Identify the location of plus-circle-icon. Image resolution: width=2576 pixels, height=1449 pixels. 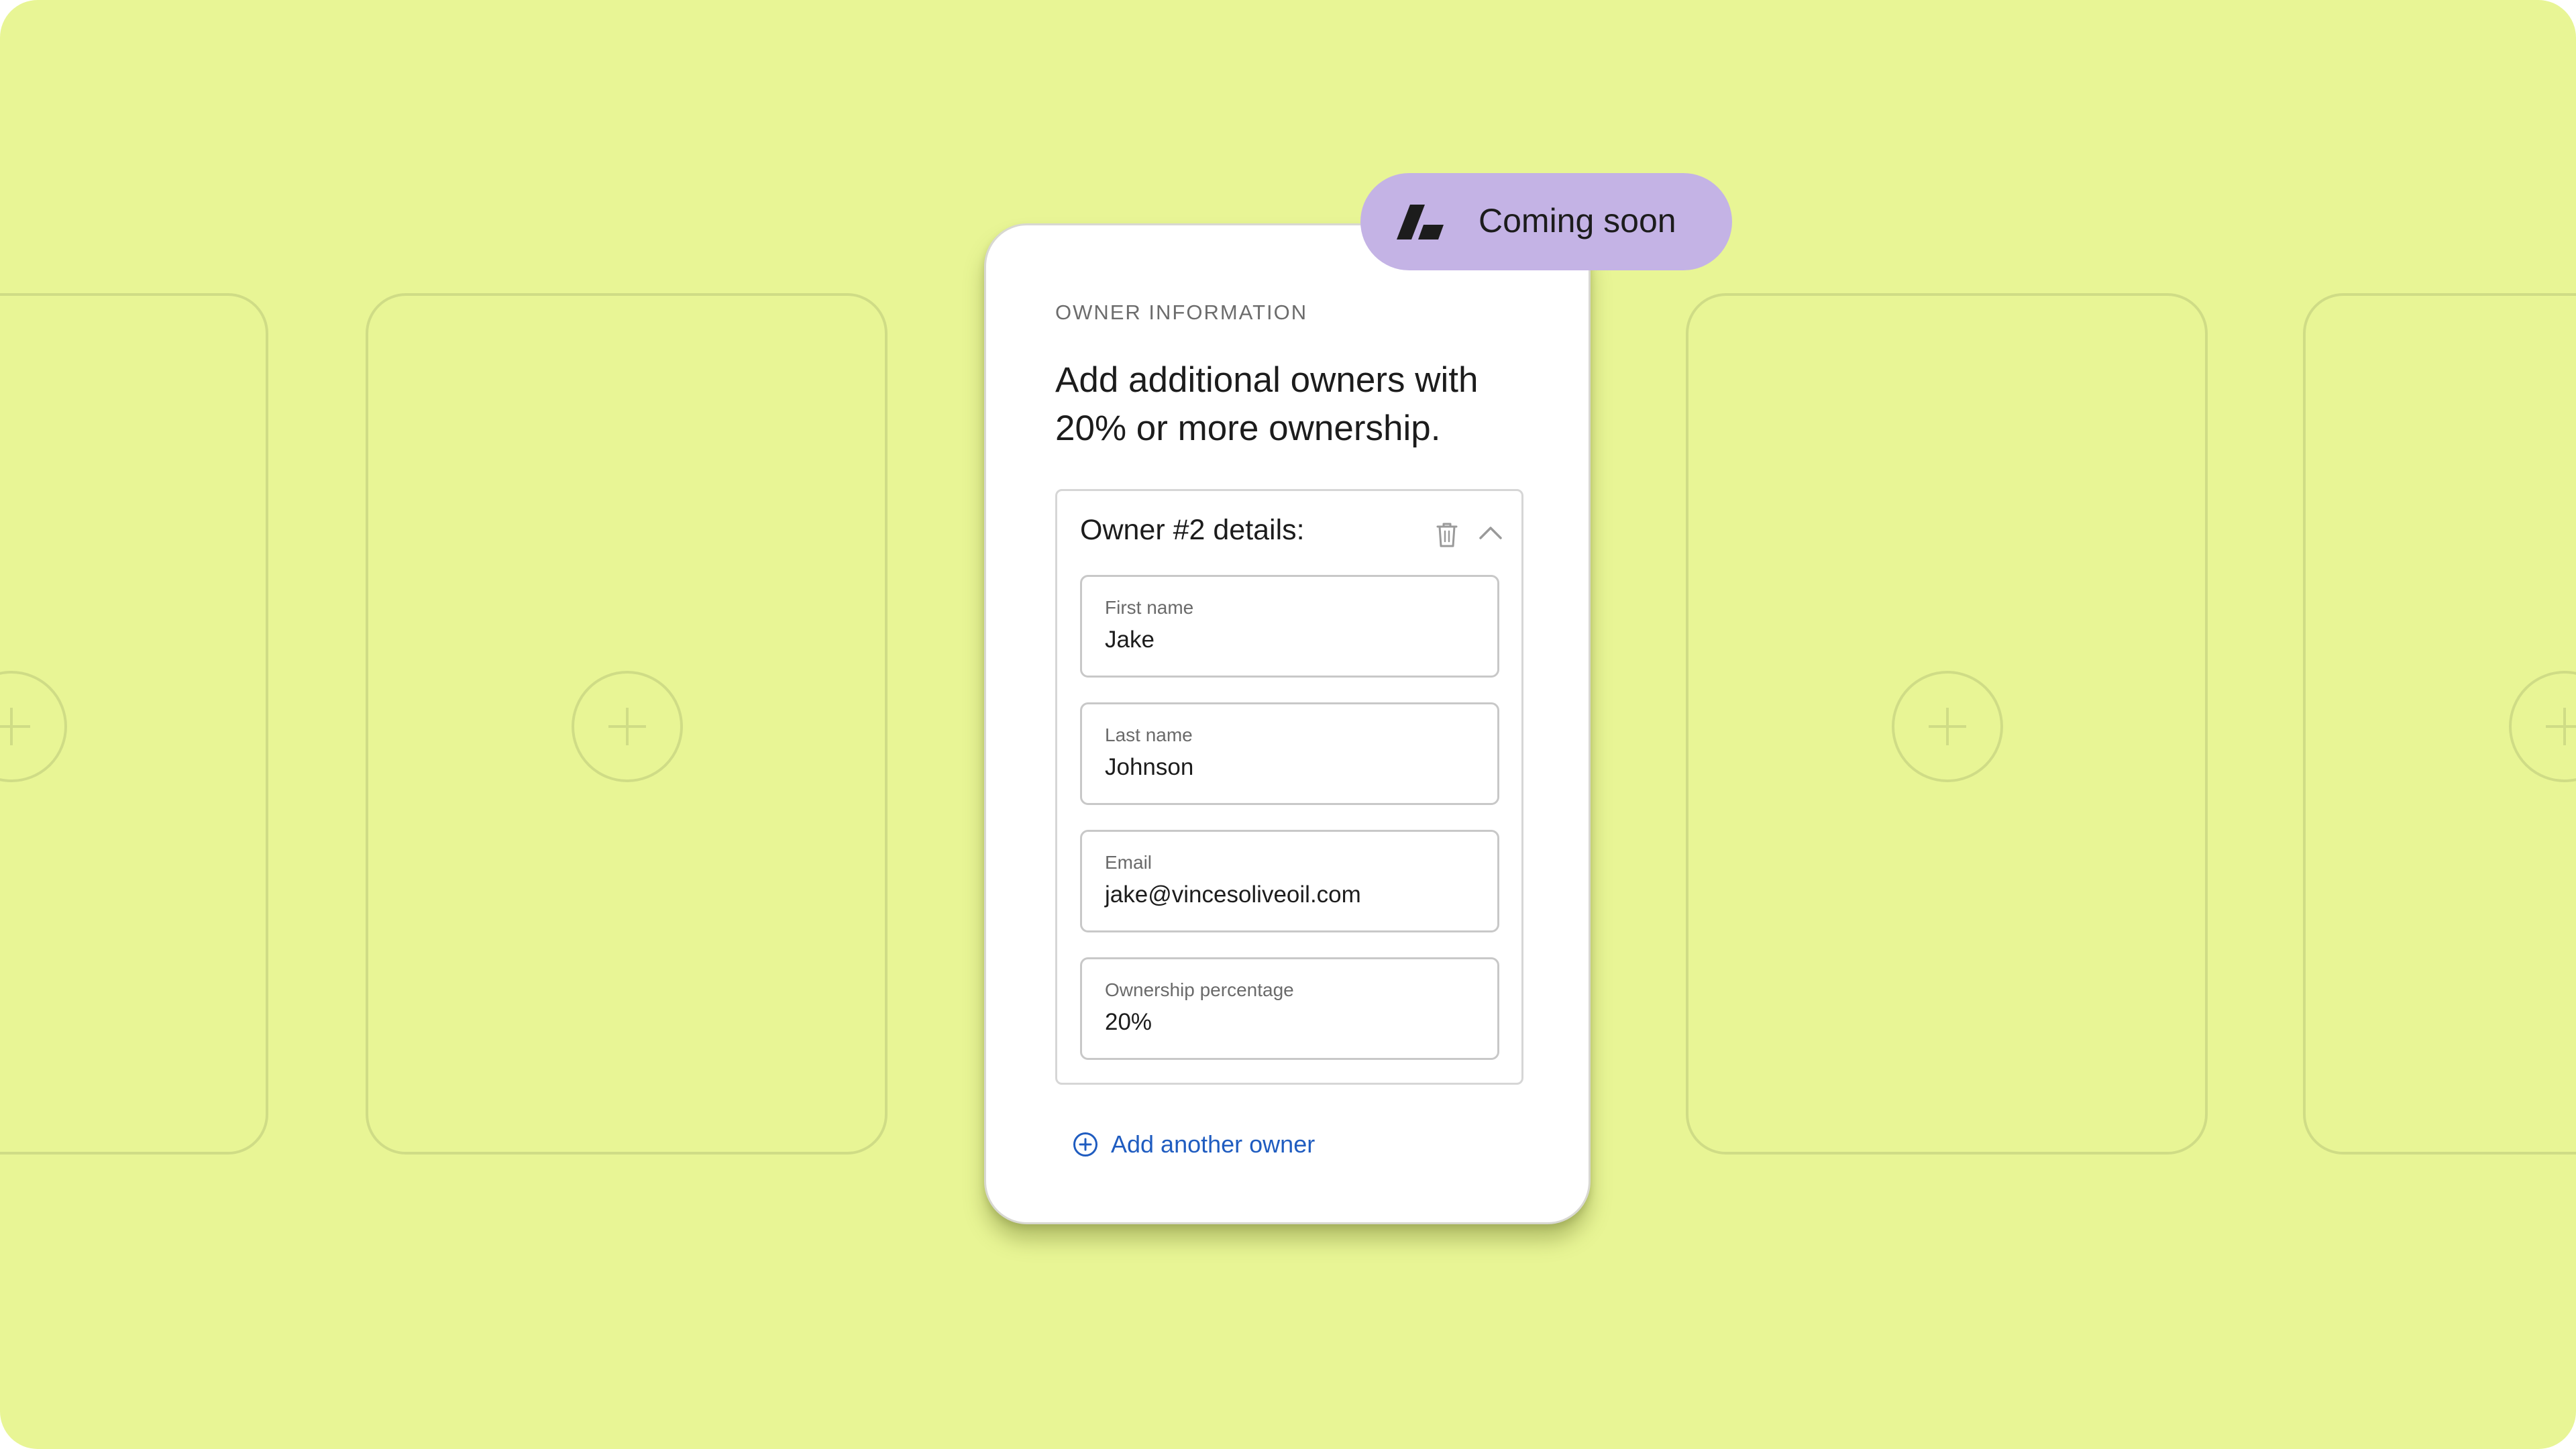
(1085, 1144).